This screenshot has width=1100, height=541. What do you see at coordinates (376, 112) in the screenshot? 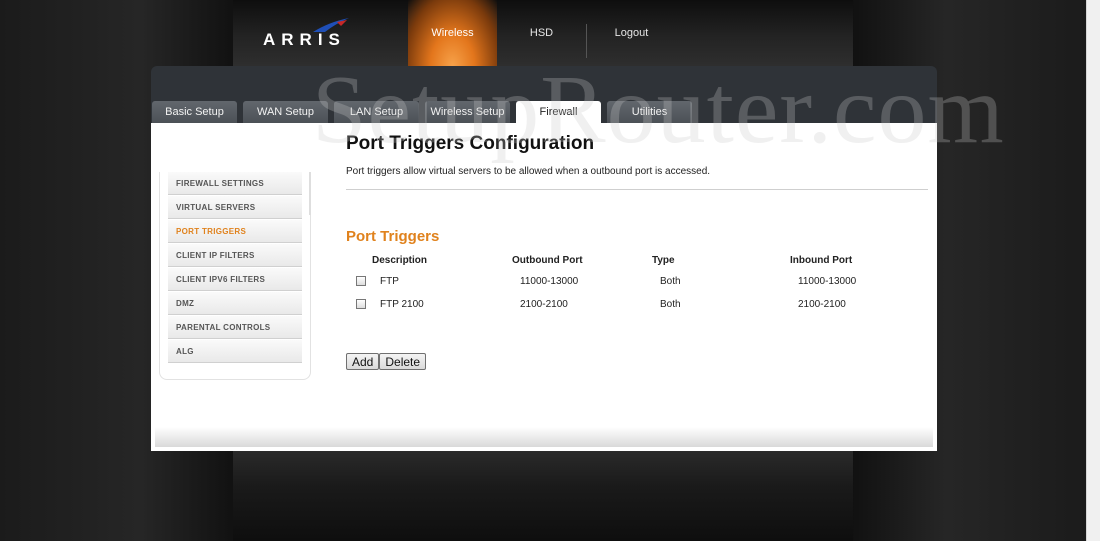
I see `tab-lan-setup: LAN Setup` at bounding box center [376, 112].